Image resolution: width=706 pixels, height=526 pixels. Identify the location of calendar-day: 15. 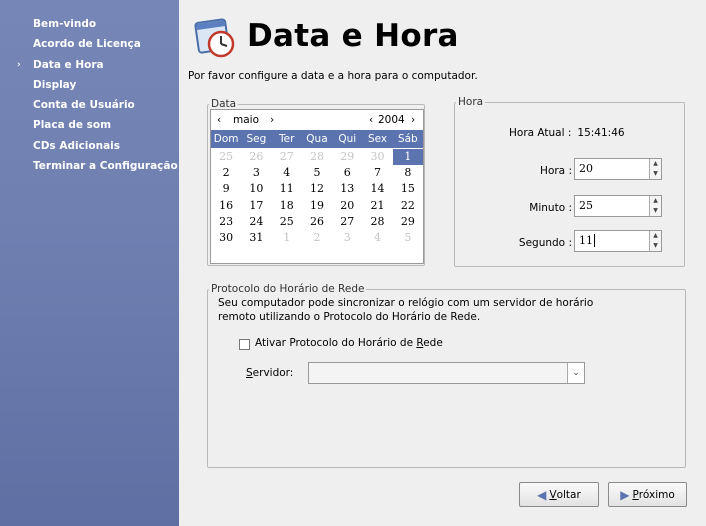
(408, 189).